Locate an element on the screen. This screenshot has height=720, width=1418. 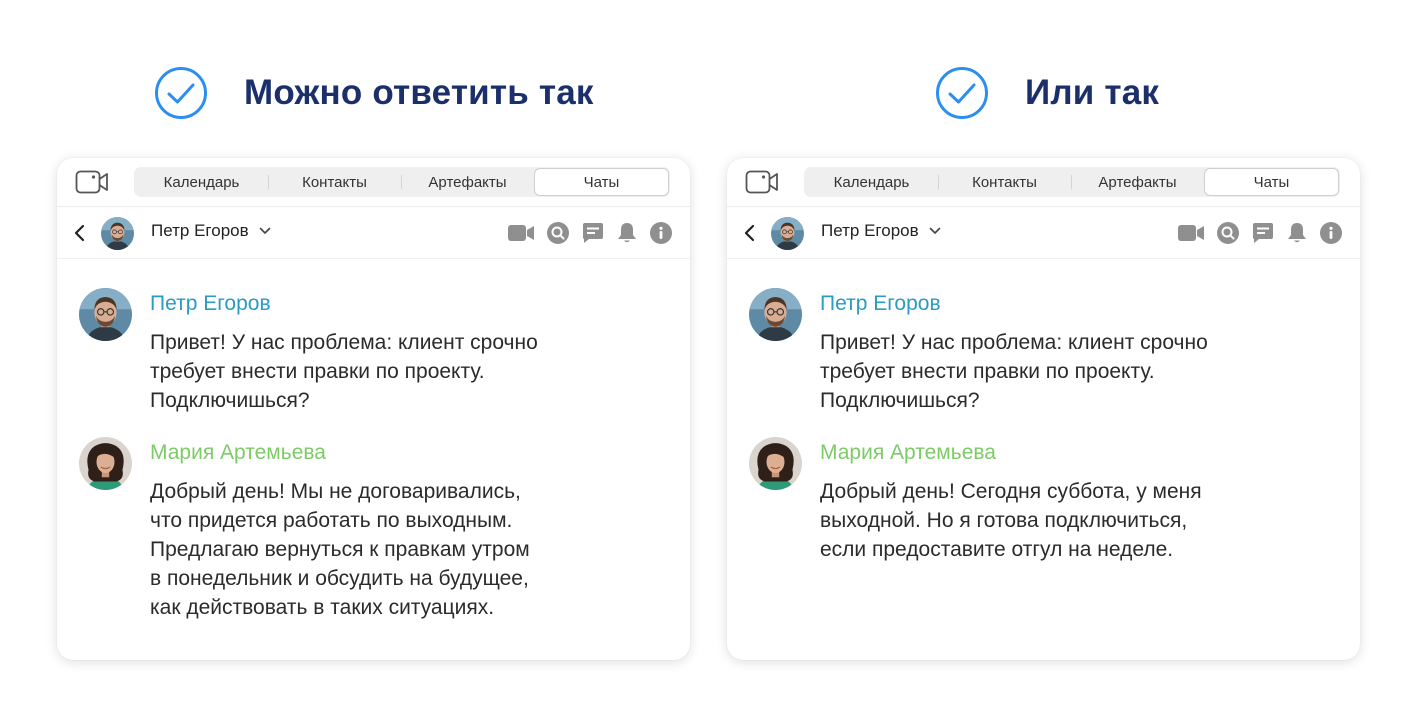
headline-title: Или так is located at coordinates (1092, 92).